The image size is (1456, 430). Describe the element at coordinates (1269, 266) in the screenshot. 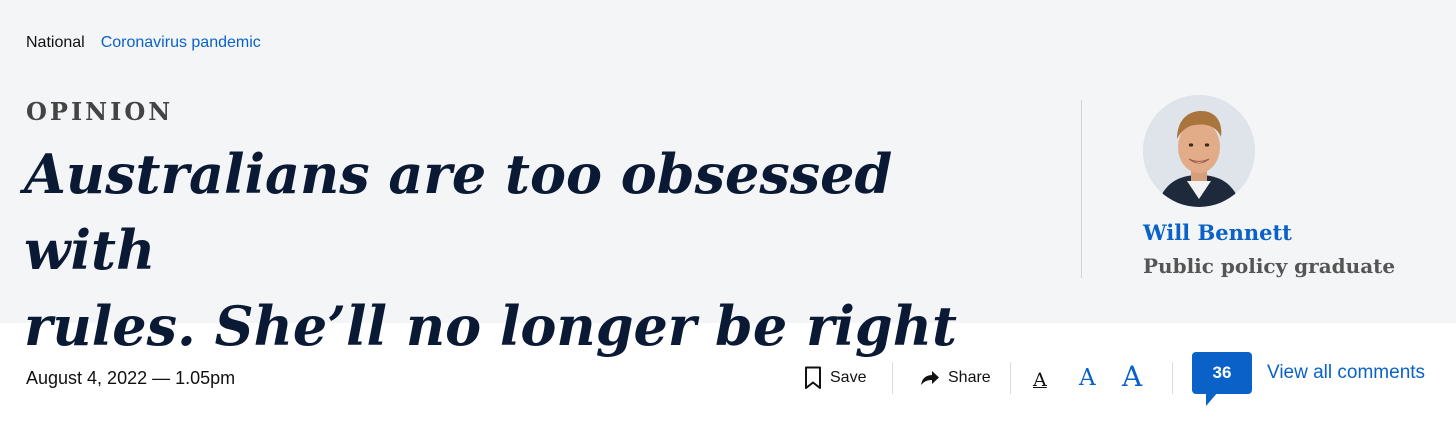

I see `author-role: Public policy graduate` at that location.